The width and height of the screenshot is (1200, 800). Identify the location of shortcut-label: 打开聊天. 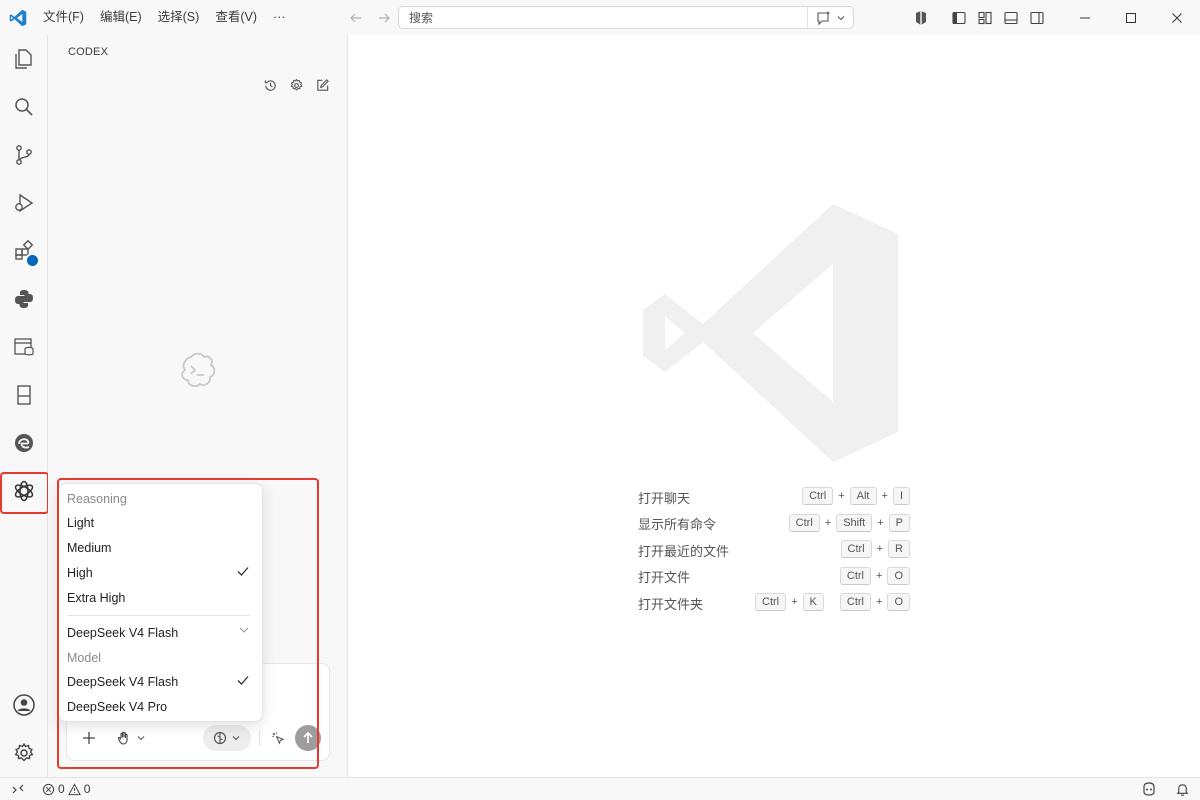
(664, 498).